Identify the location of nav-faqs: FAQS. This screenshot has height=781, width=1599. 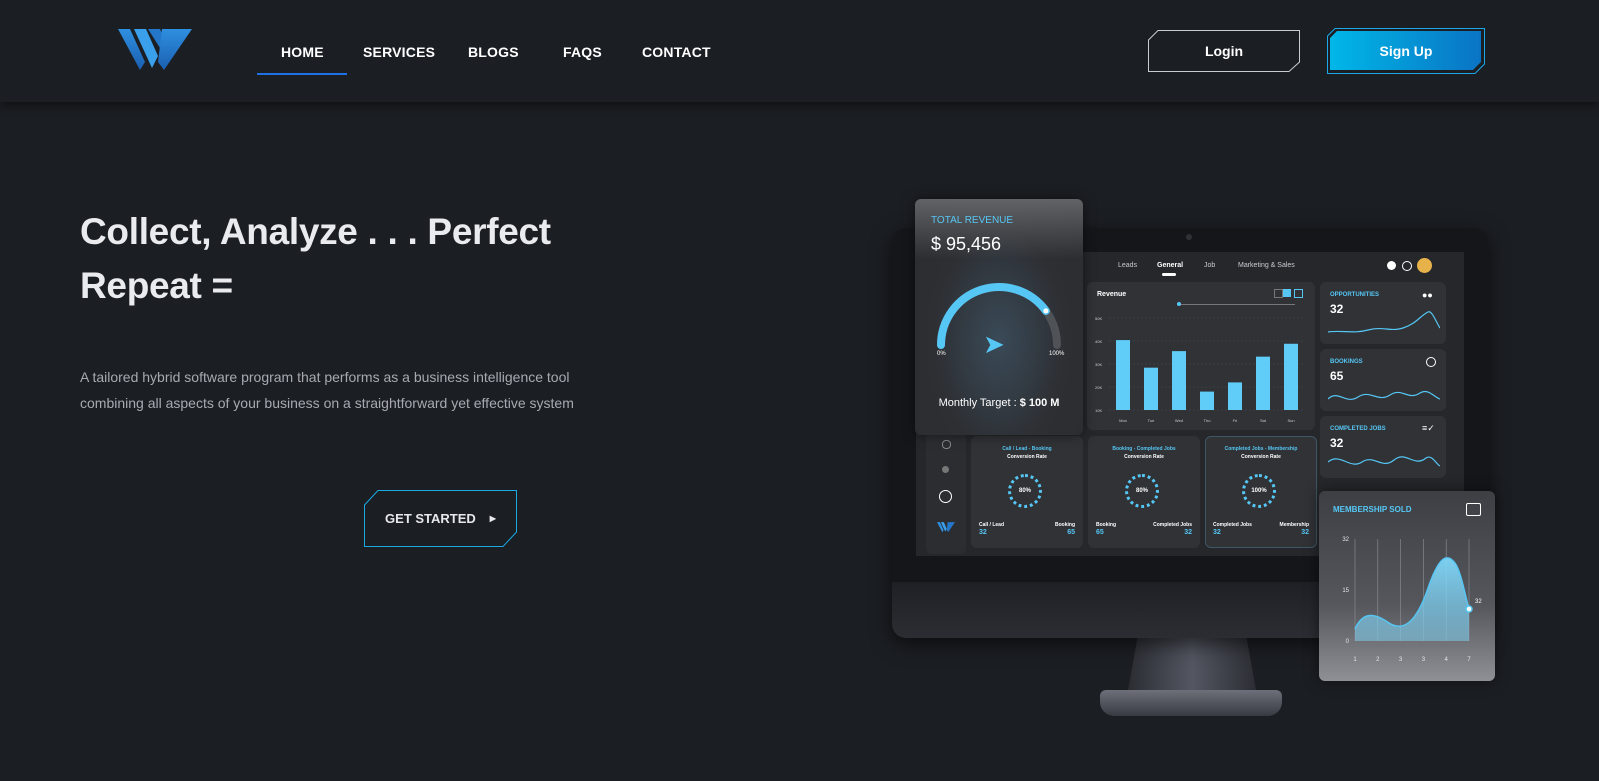
(582, 52).